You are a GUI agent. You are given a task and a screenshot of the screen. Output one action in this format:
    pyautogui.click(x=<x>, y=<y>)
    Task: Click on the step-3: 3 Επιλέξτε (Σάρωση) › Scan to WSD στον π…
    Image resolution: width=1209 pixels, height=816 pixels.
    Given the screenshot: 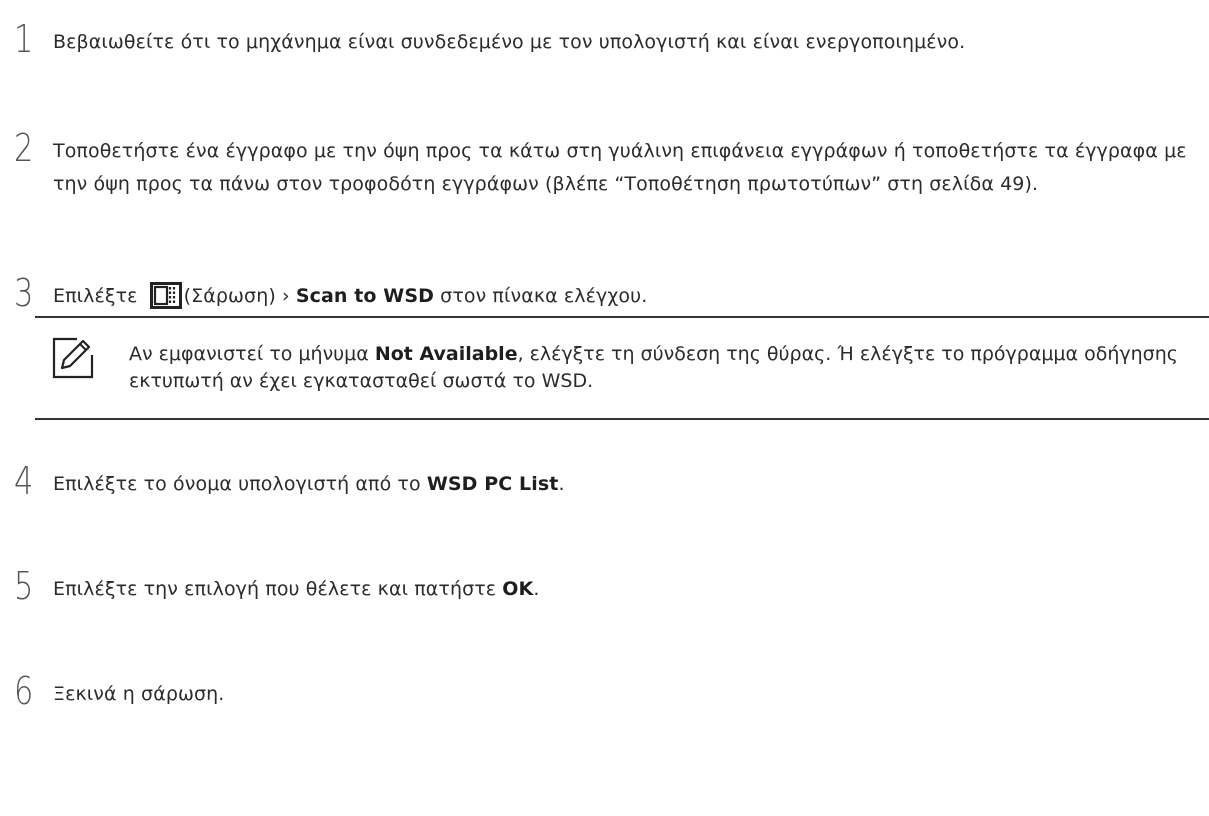 What is the action you would take?
    pyautogui.click(x=602, y=293)
    